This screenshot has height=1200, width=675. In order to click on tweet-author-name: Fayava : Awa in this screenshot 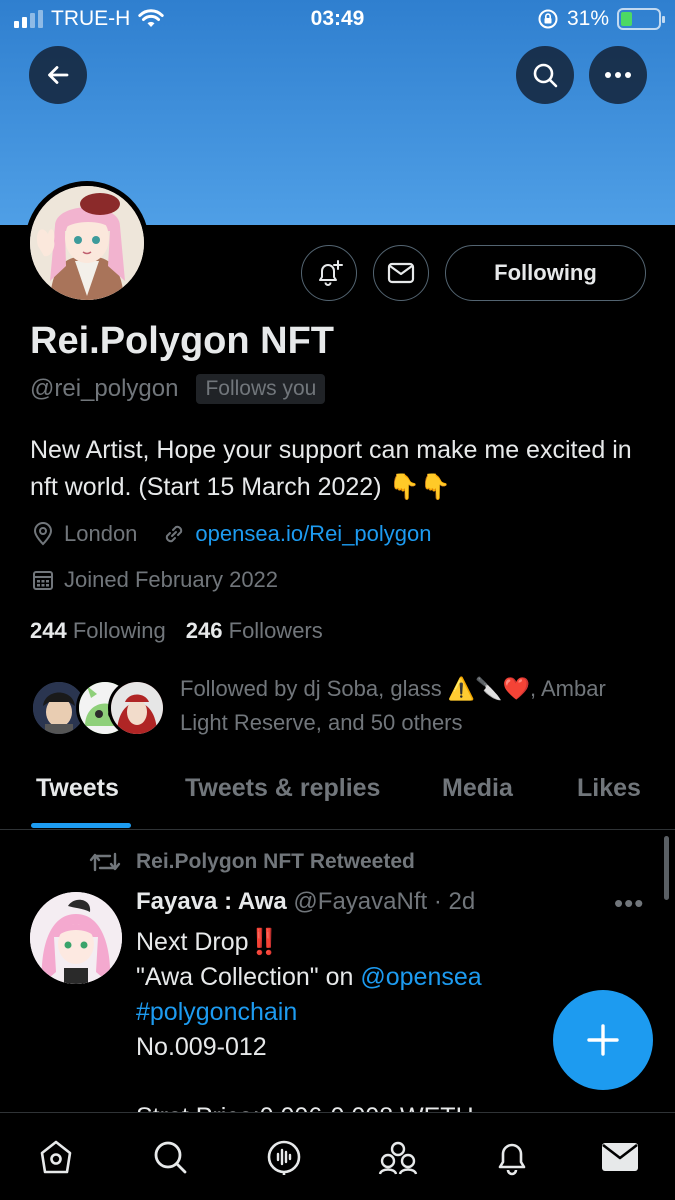, I will do `click(211, 901)`.